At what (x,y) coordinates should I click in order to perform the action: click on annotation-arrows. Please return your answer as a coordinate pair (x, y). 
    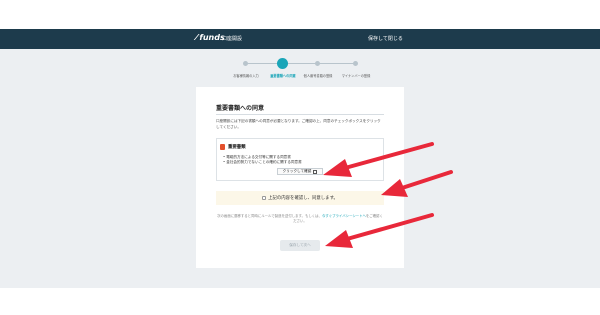
    Looking at the image, I should click on (388, 195).